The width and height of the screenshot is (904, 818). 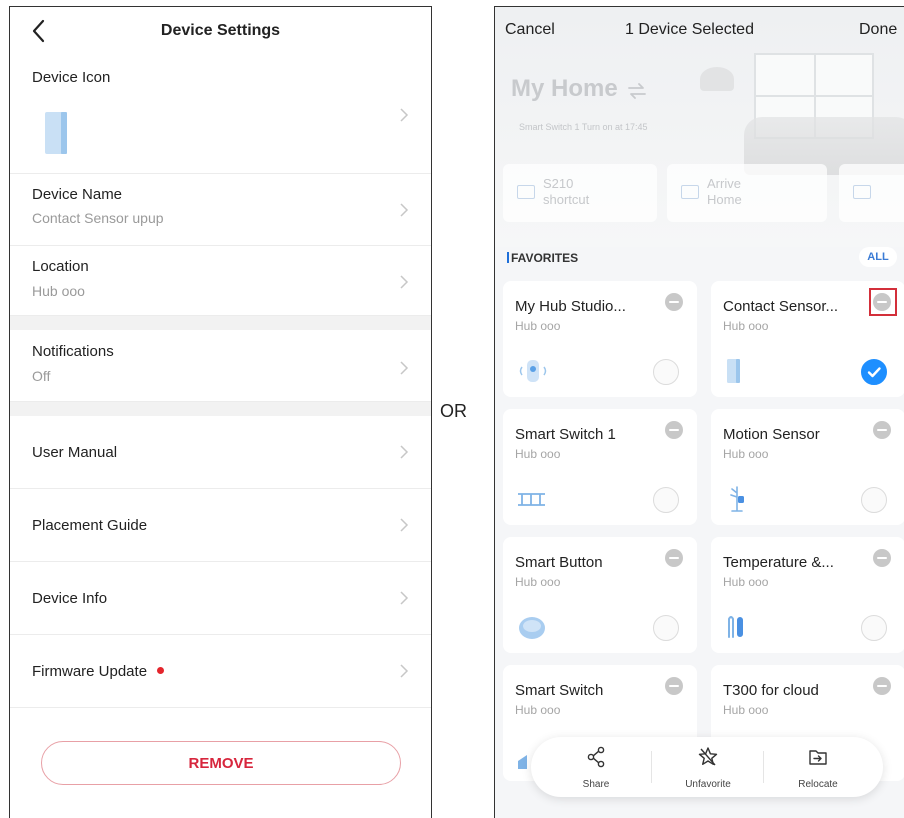 I want to click on relocate-button: Relocate, so click(x=818, y=767).